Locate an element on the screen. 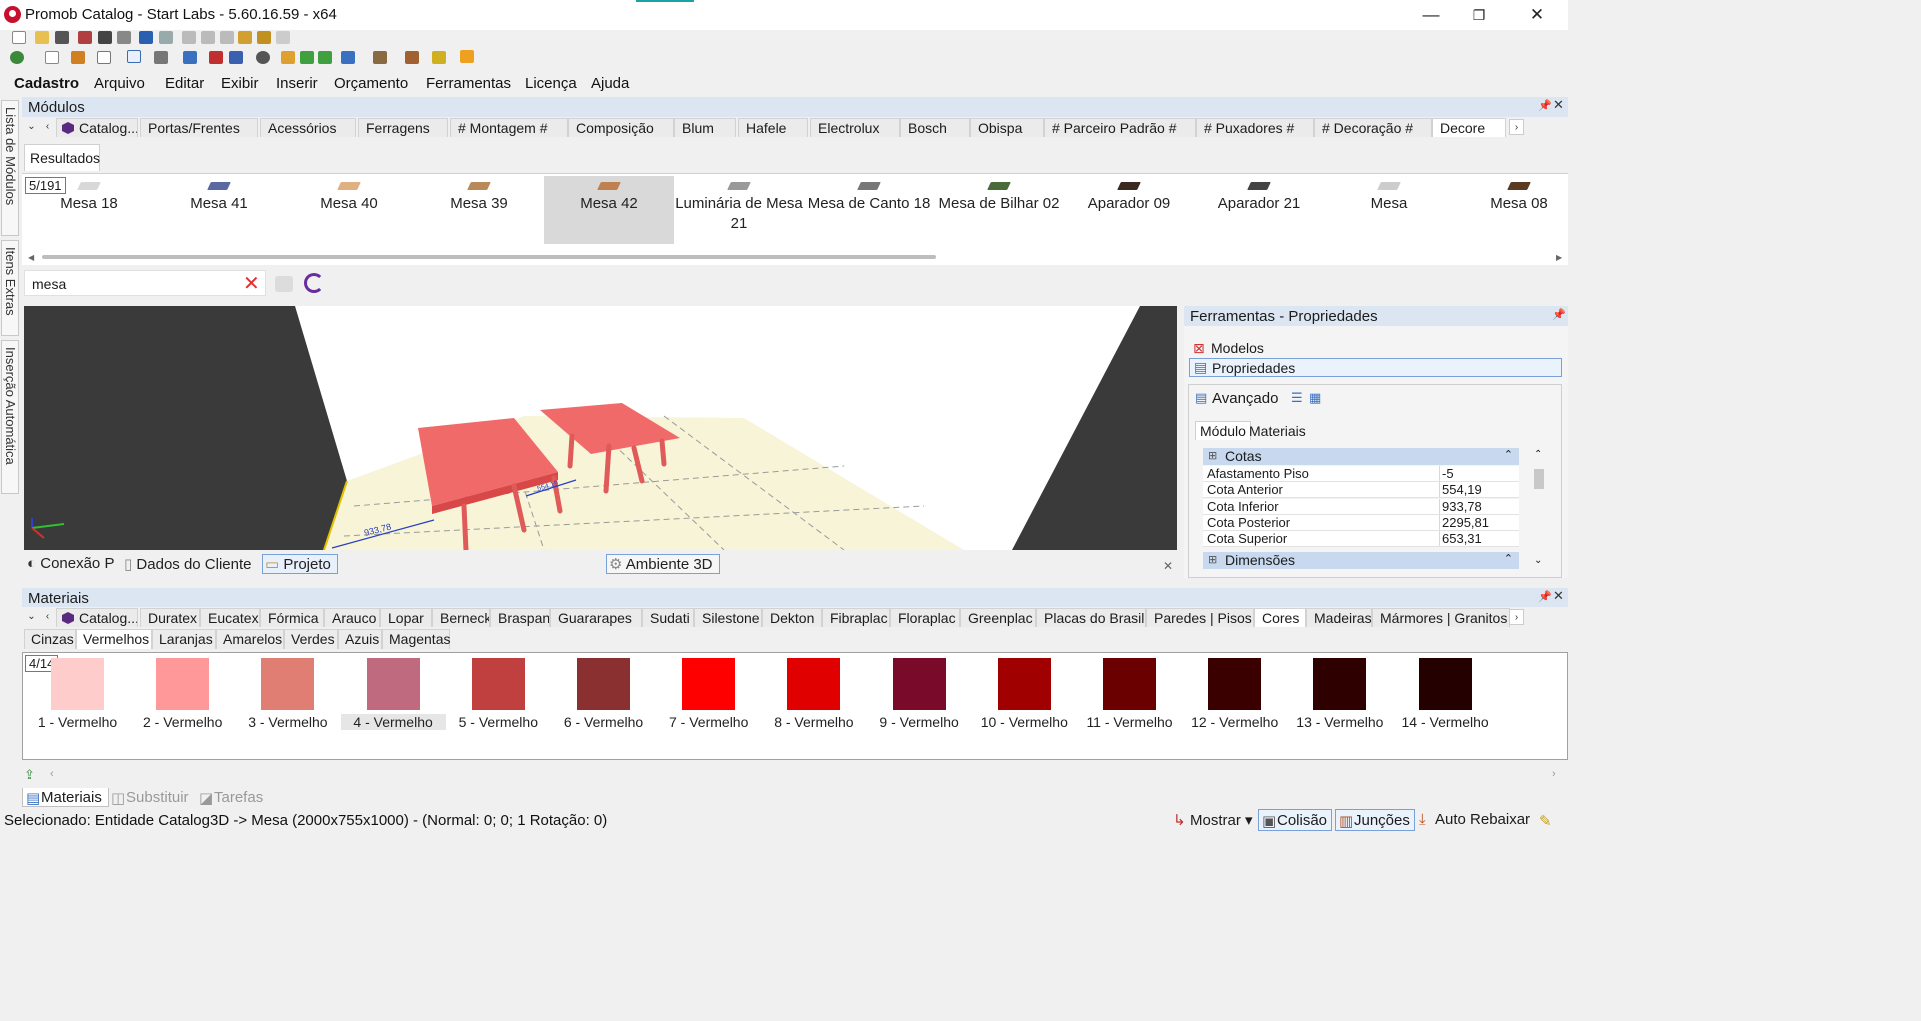 The width and height of the screenshot is (1921, 1021). property-row: Cota Anterior 554,19 is located at coordinates (1361, 490).